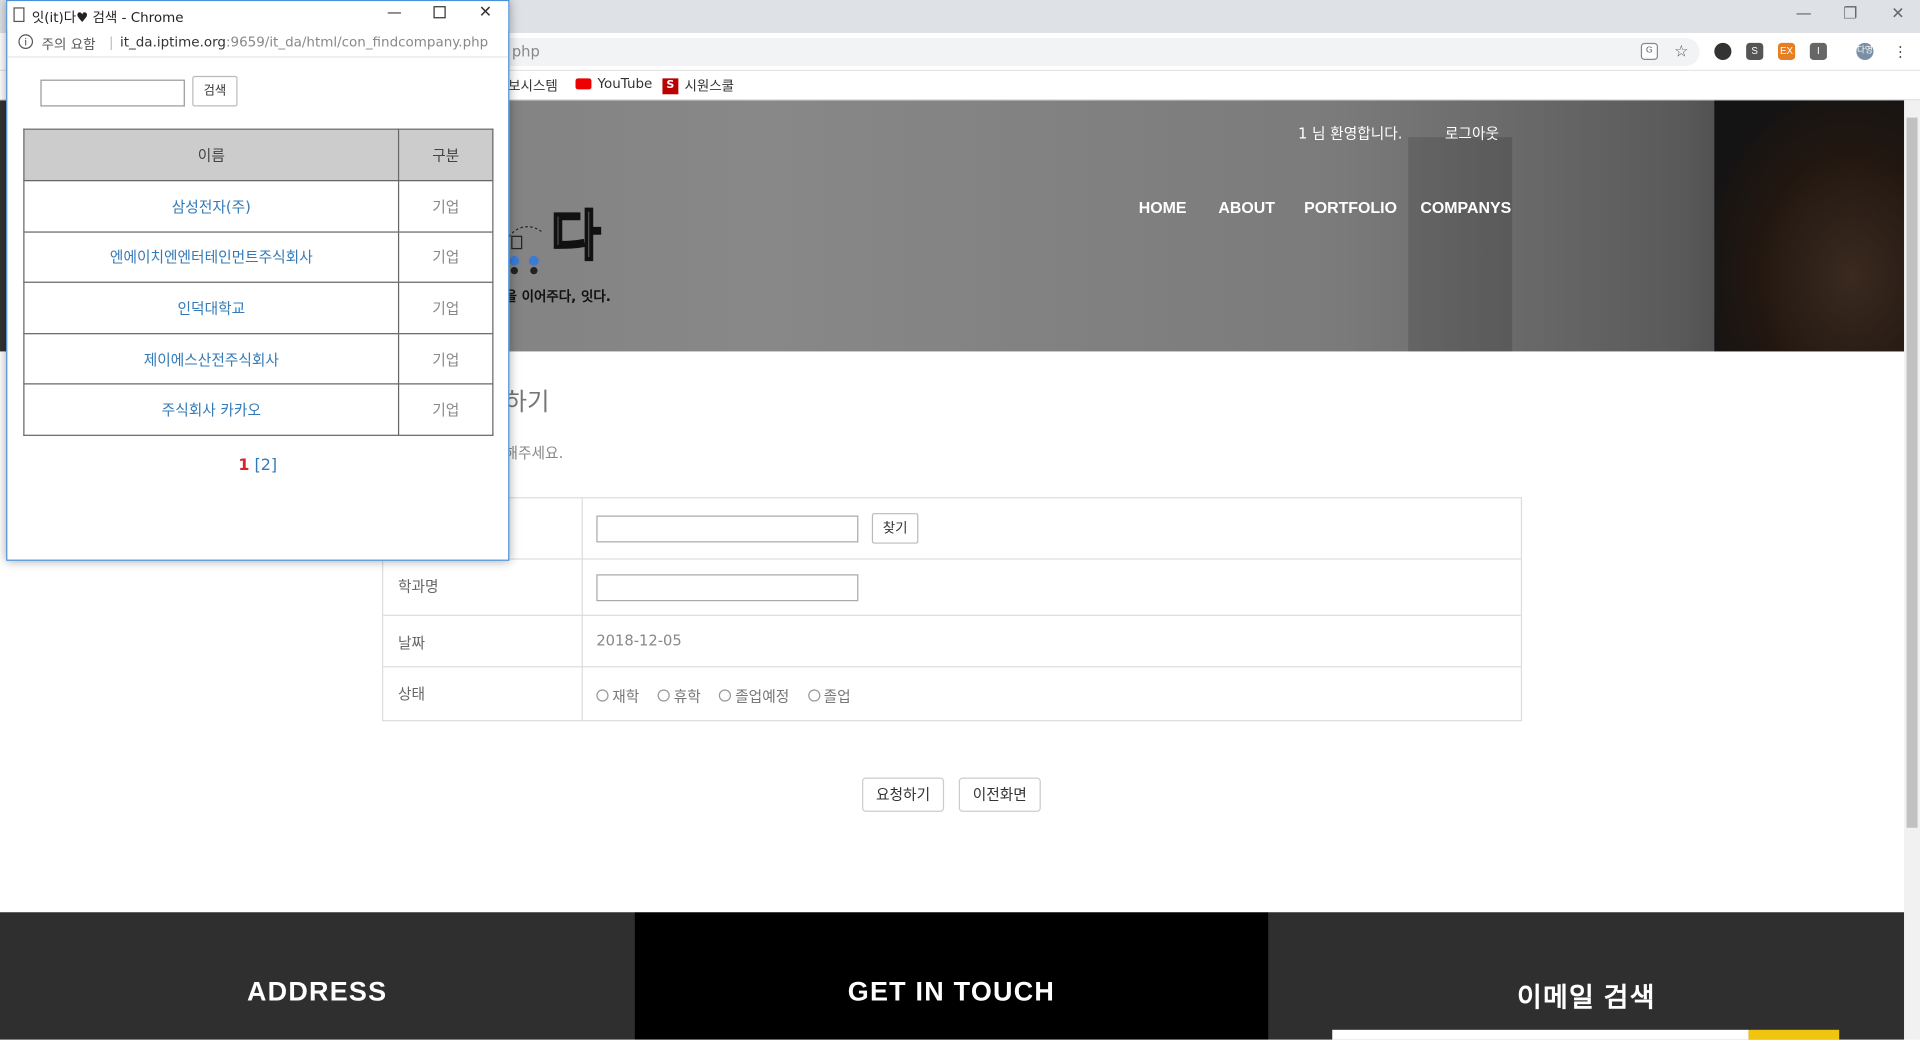  I want to click on radio-leave: 휴학, so click(679, 695).